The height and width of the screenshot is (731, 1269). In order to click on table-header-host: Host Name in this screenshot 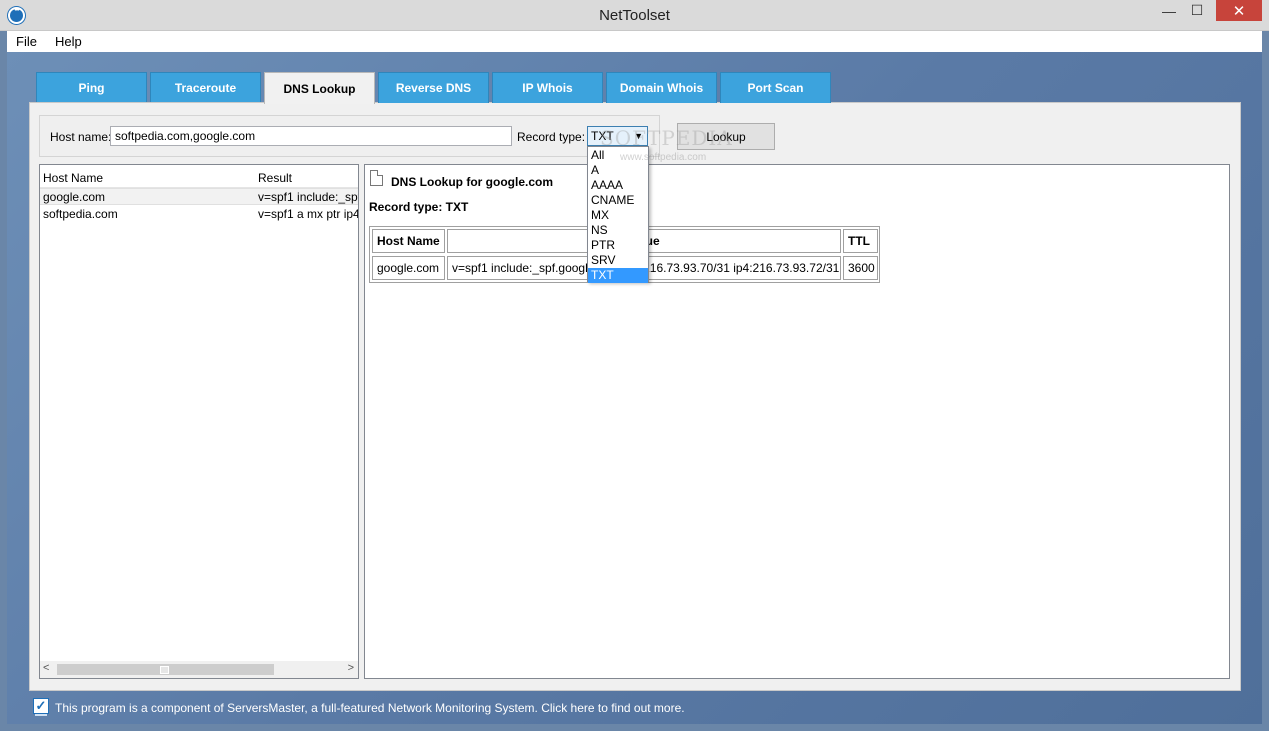, I will do `click(408, 241)`.